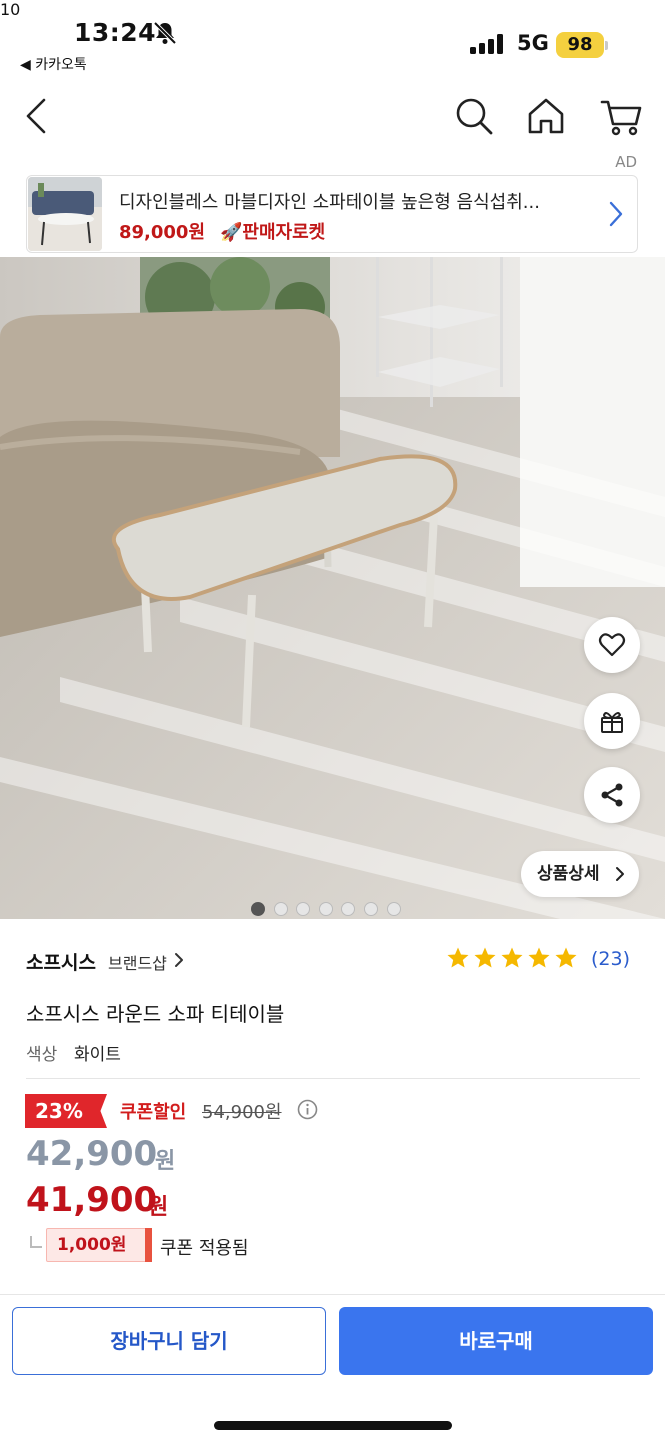  I want to click on search-icon, so click(474, 116).